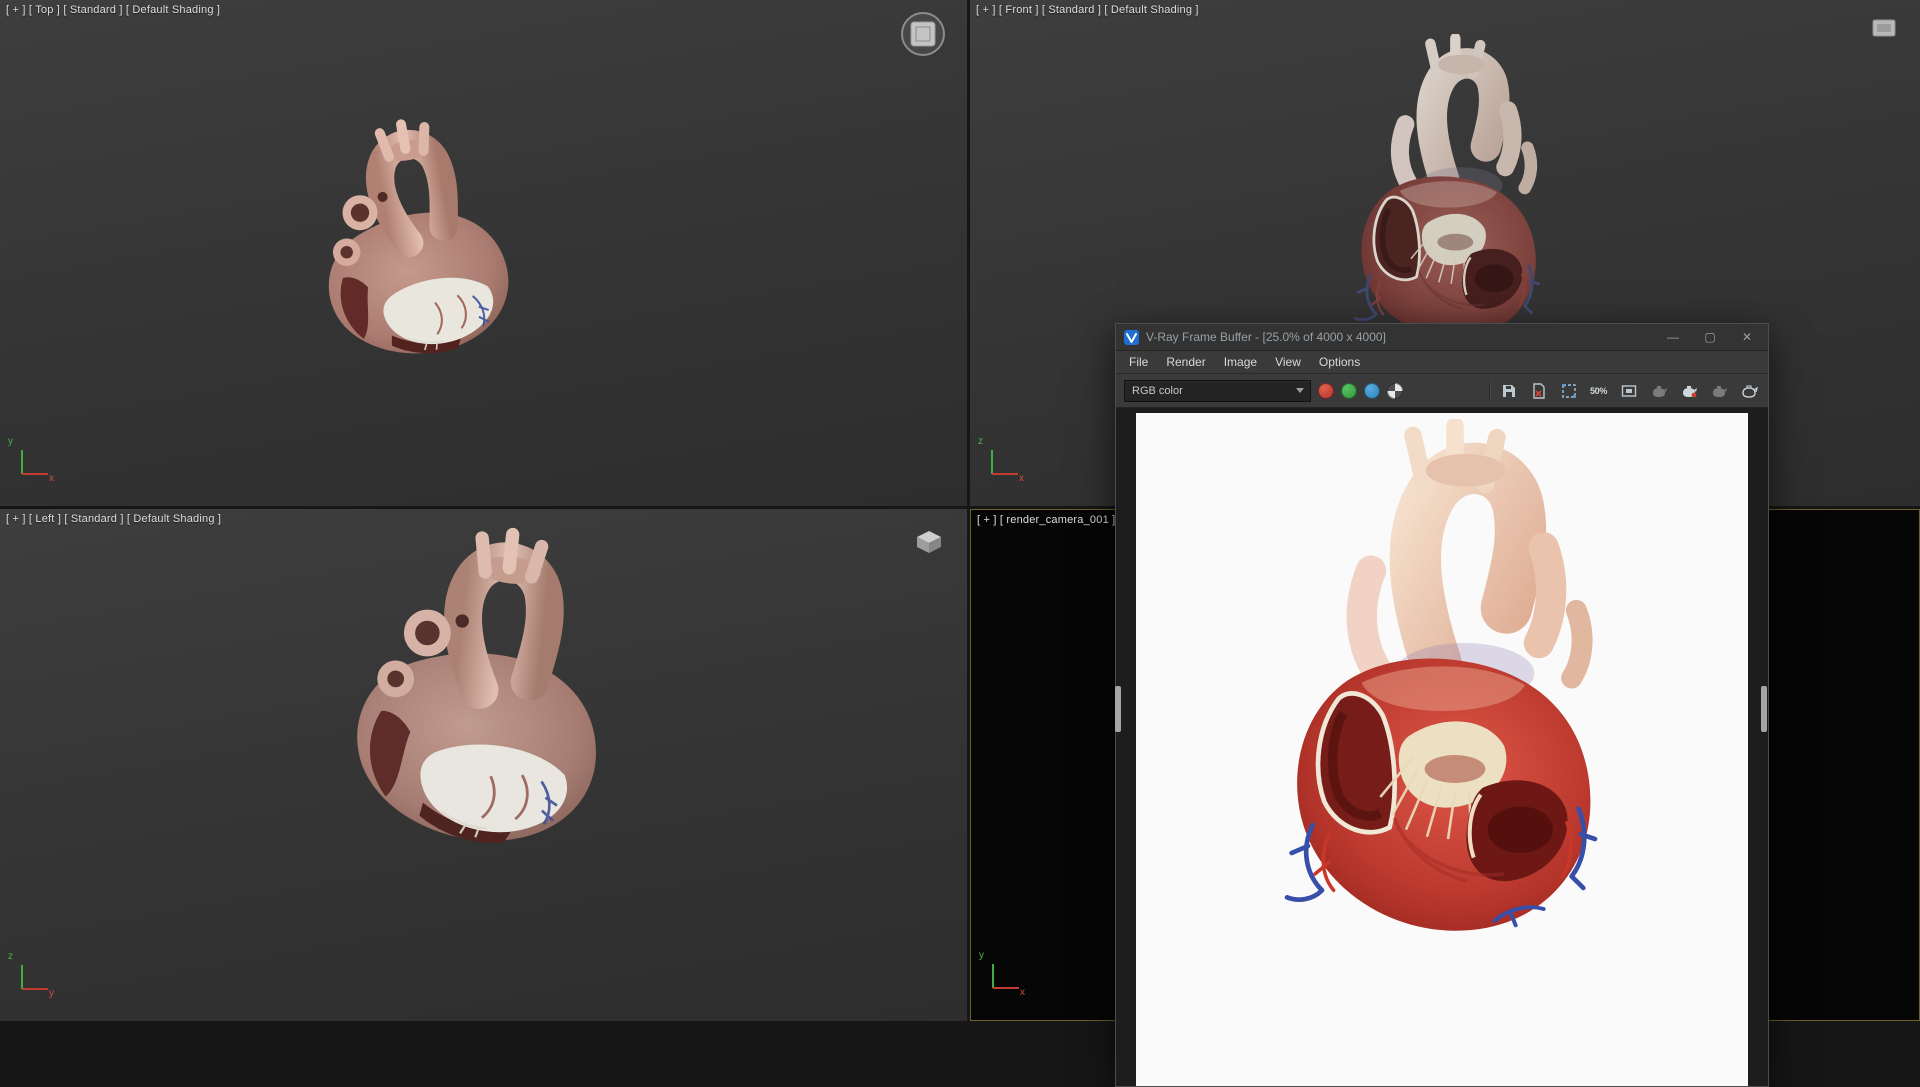 The width and height of the screenshot is (1920, 1087). What do you see at coordinates (1747, 337) in the screenshot?
I see `close-button: ✕` at bounding box center [1747, 337].